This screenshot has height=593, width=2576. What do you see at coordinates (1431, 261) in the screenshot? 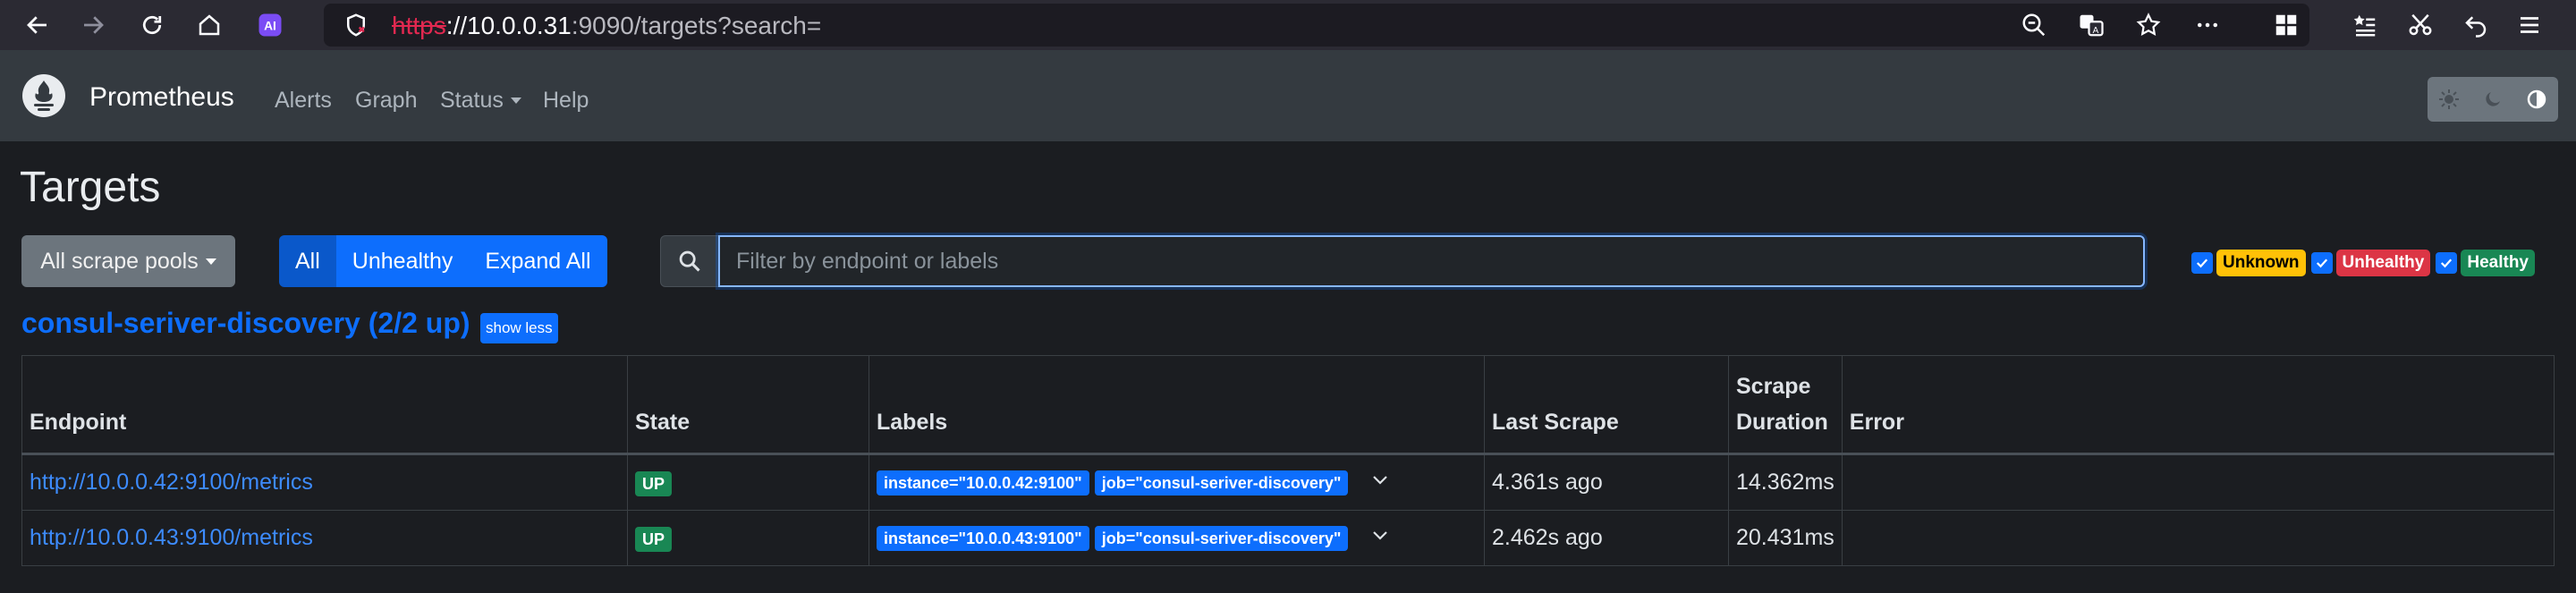
I see `search-input` at bounding box center [1431, 261].